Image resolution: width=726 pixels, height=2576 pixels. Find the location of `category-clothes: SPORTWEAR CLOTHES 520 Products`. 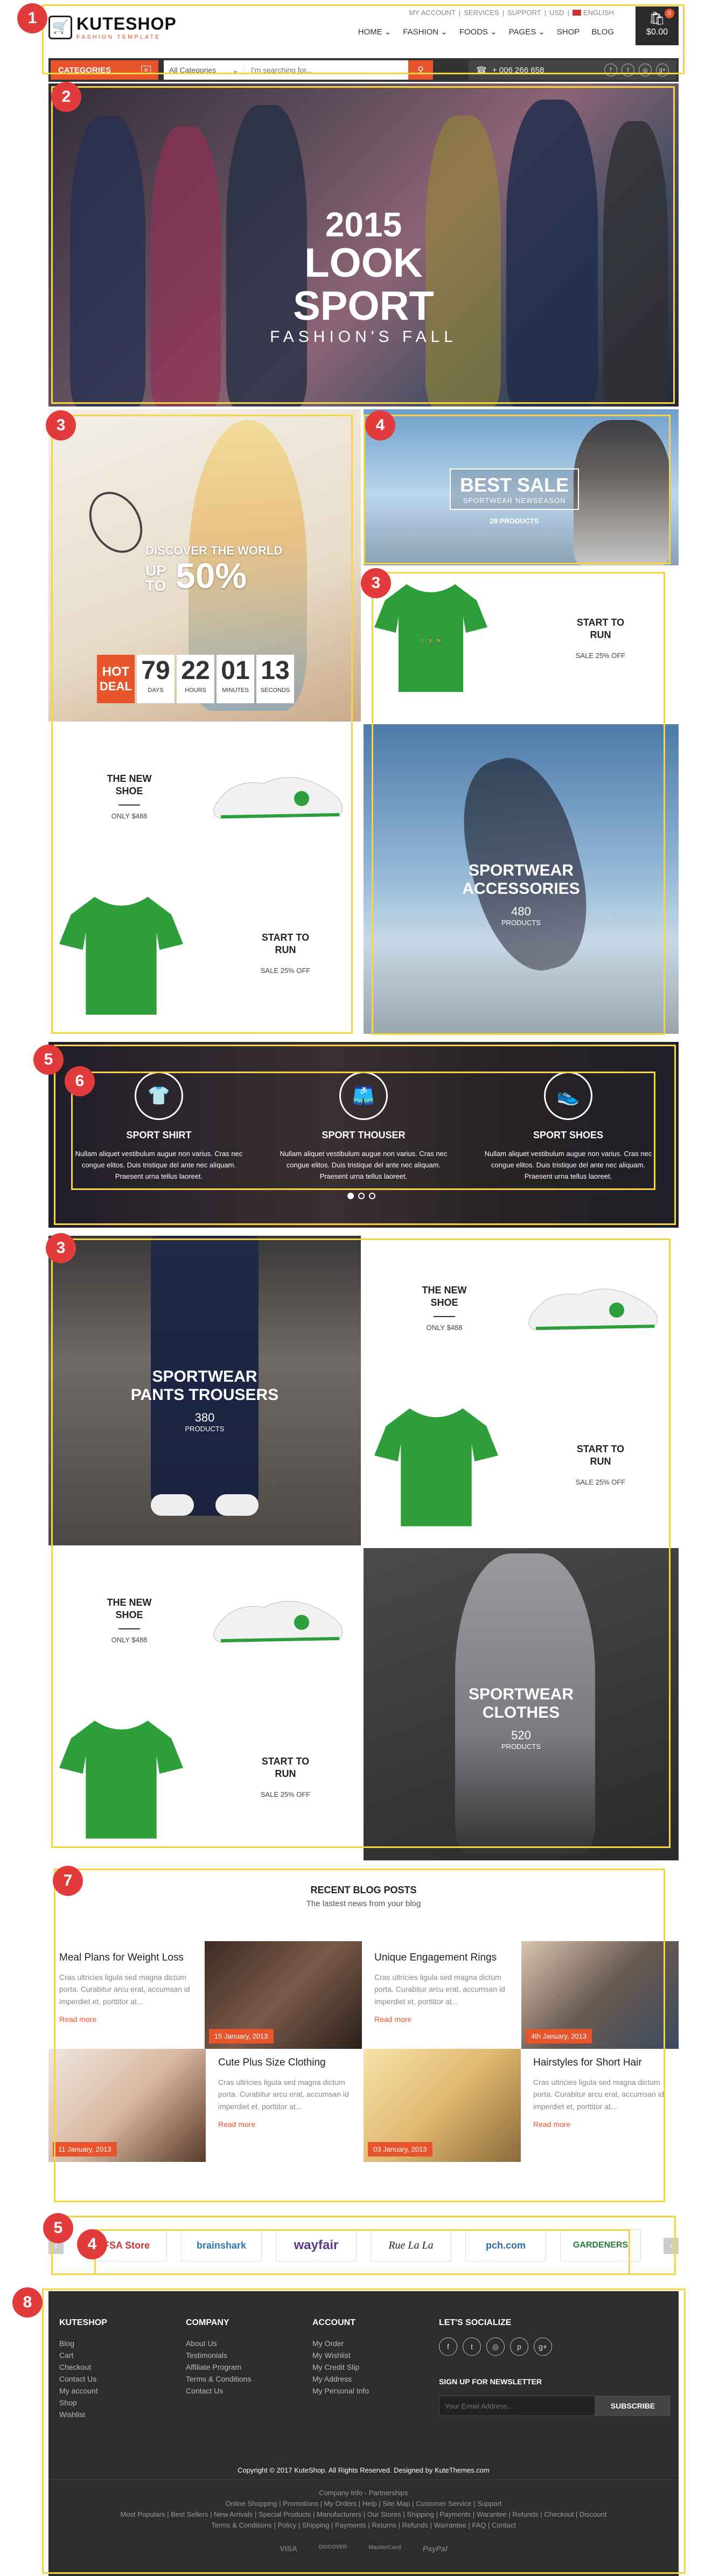

category-clothes: SPORTWEAR CLOTHES 520 Products is located at coordinates (521, 1704).